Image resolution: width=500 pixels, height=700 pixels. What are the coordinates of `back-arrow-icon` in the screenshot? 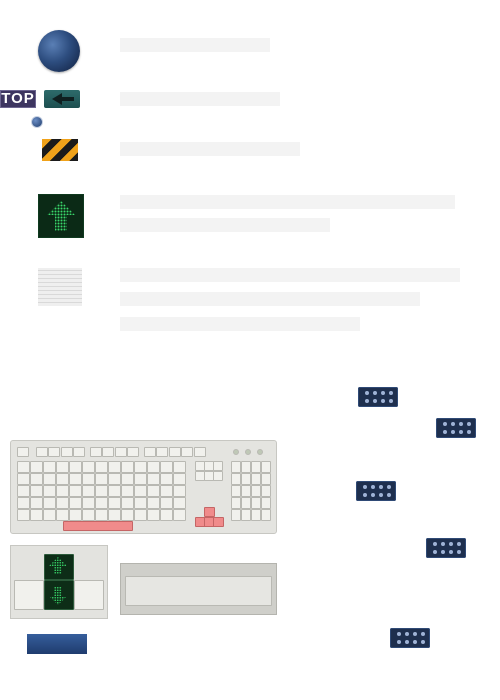 It's located at (62, 99).